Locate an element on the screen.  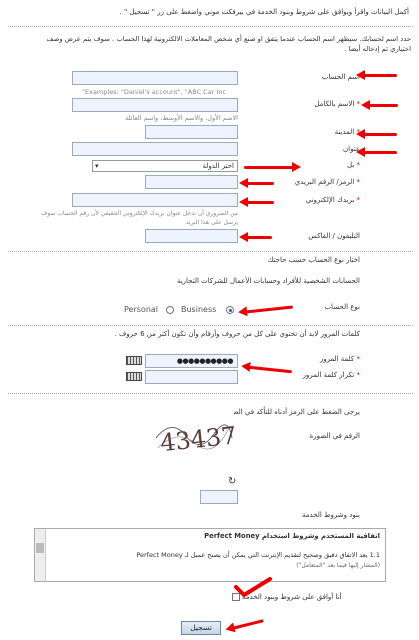
captcha-input is located at coordinates (219, 497).